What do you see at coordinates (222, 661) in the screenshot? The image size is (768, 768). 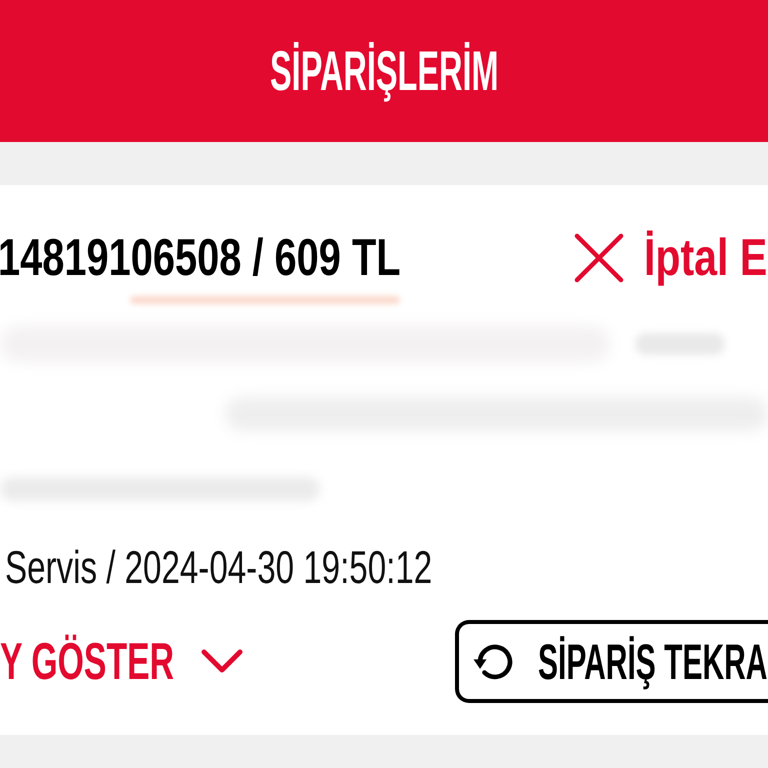 I see `chevron-icon` at bounding box center [222, 661].